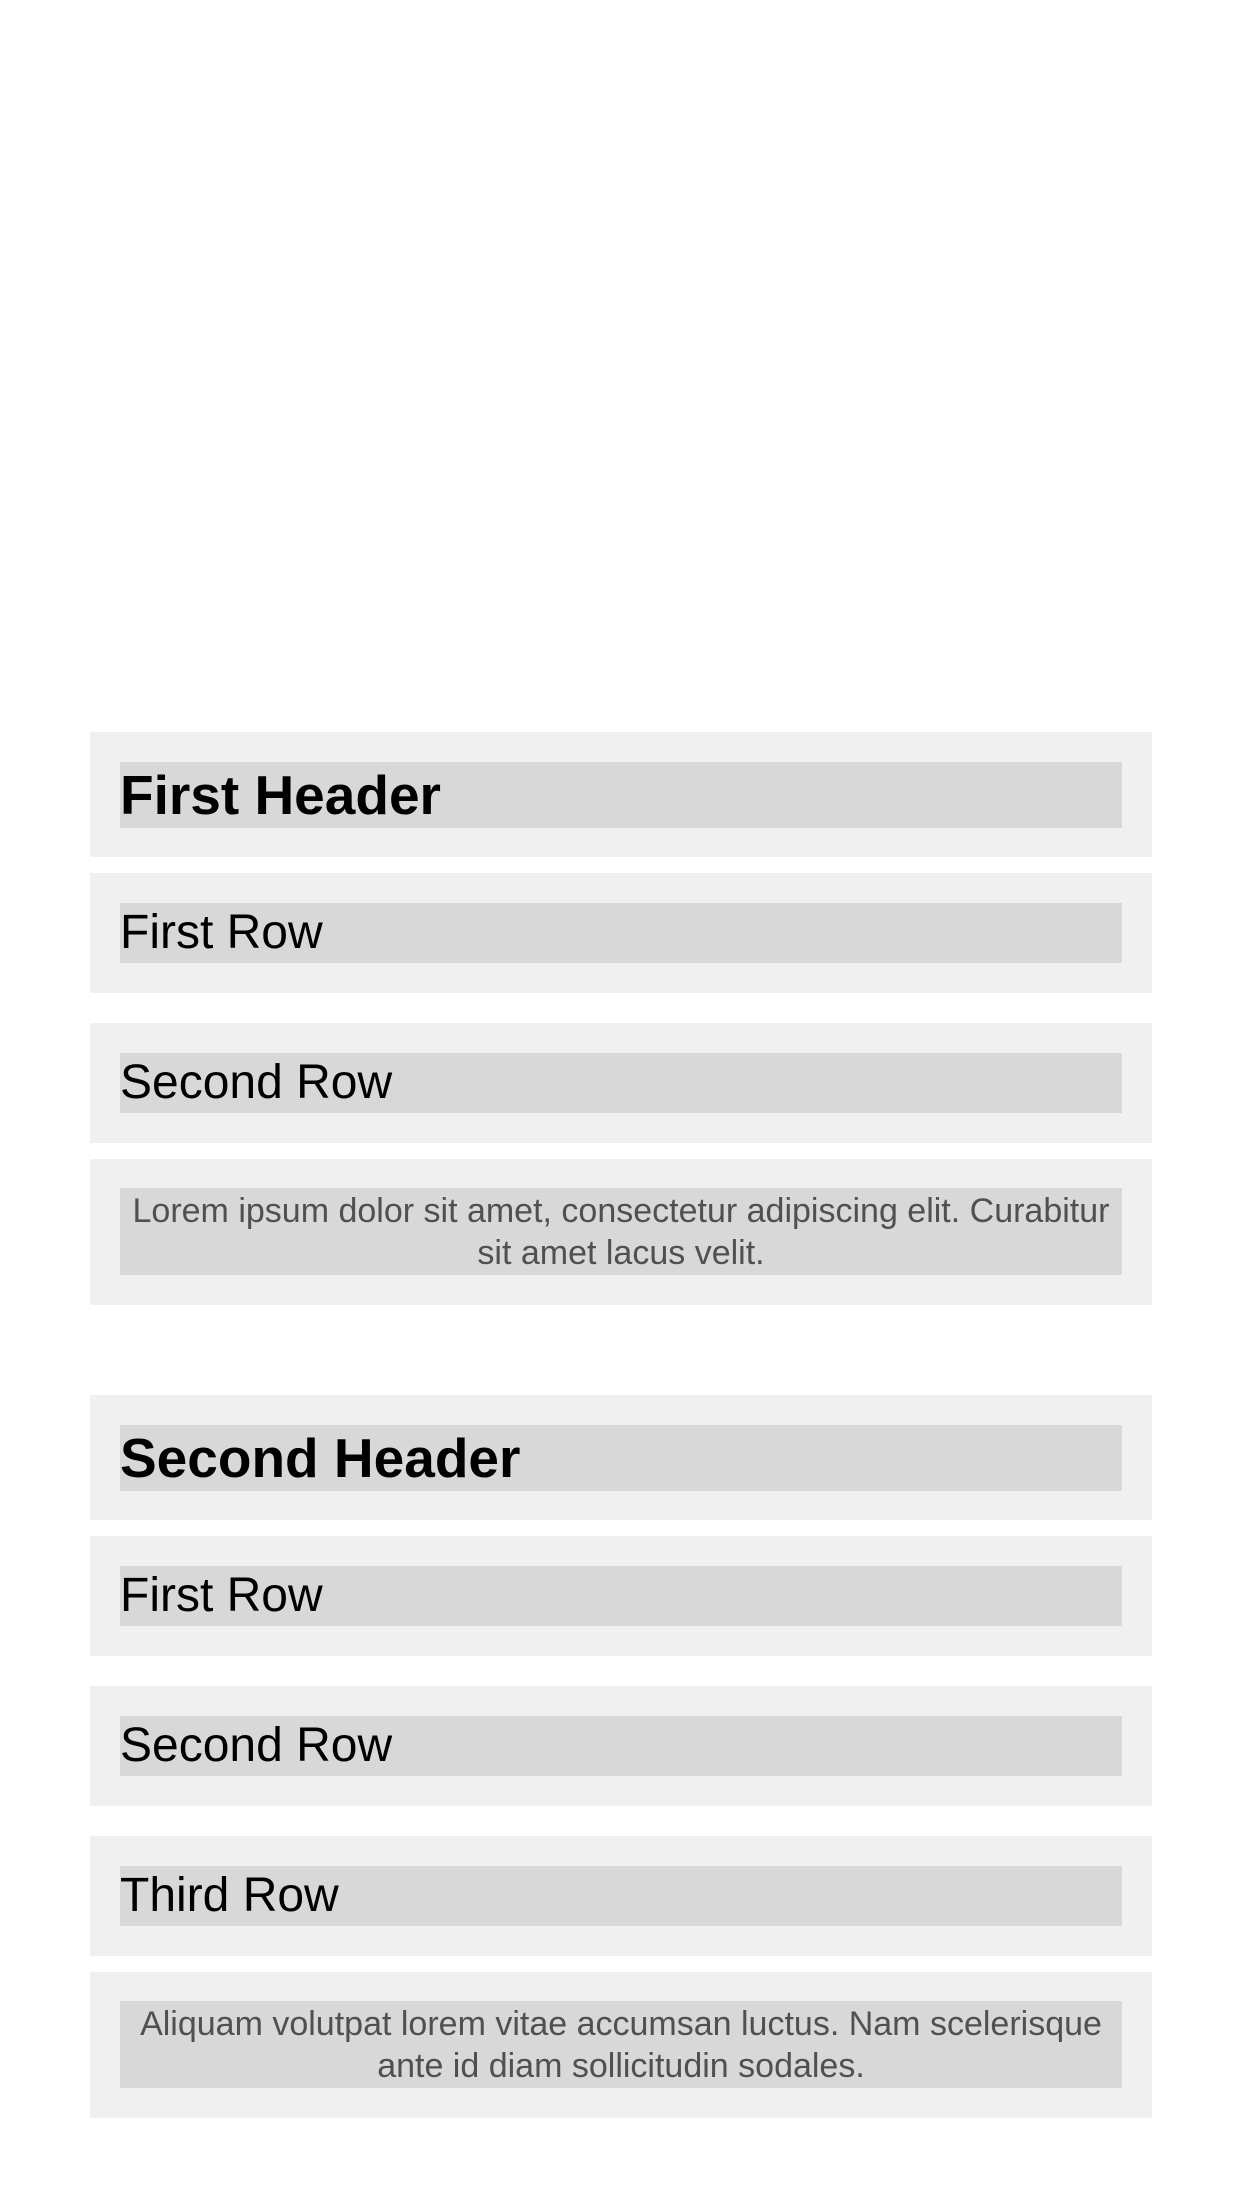 The width and height of the screenshot is (1242, 2208). Describe the element at coordinates (320, 1458) in the screenshot. I see `section-header-title: Second Header` at that location.